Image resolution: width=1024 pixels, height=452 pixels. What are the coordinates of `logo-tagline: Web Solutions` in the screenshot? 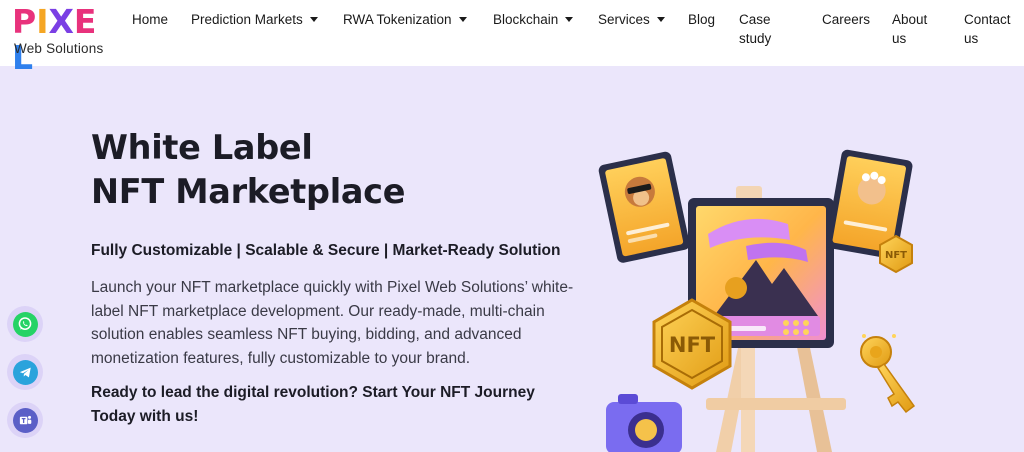 It's located at (59, 48).